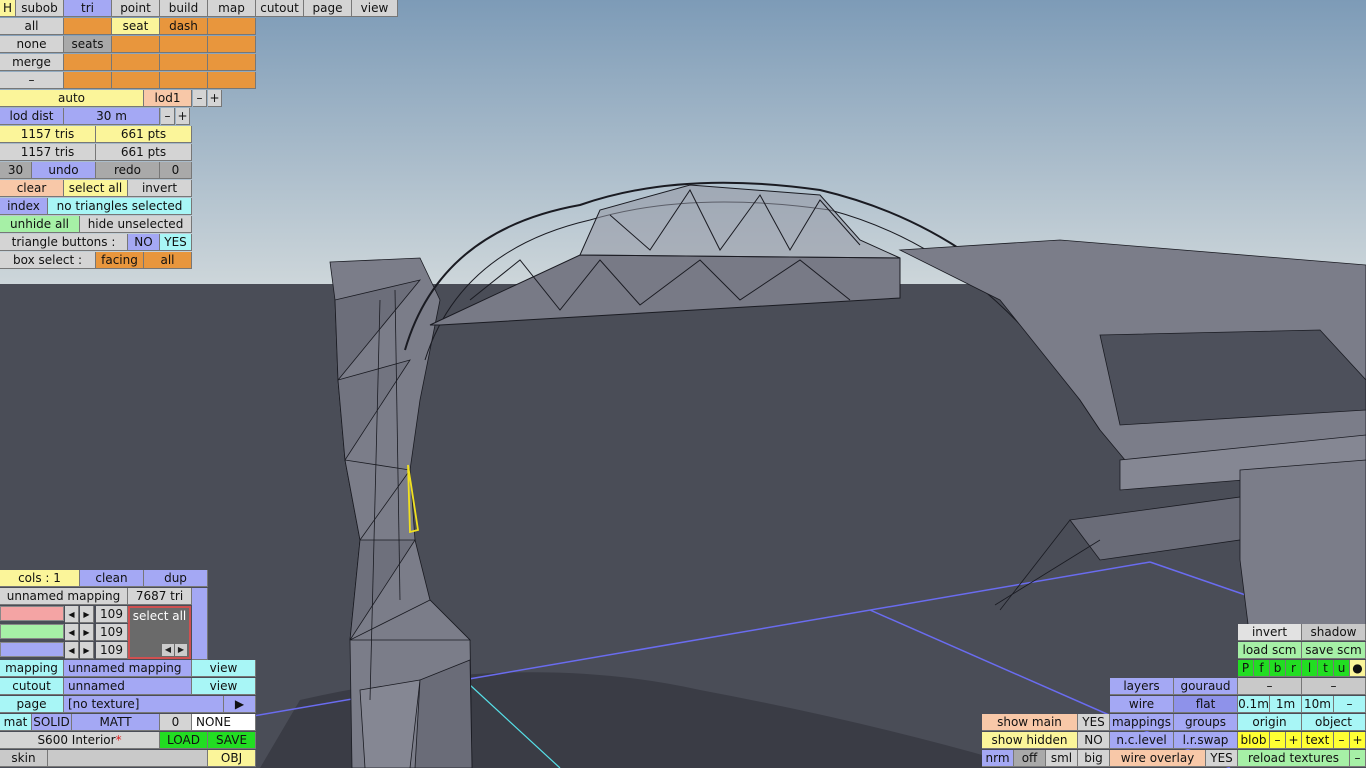 This screenshot has width=1366, height=768. Describe the element at coordinates (88, 8) in the screenshot. I see `tab-tri: tri` at that location.